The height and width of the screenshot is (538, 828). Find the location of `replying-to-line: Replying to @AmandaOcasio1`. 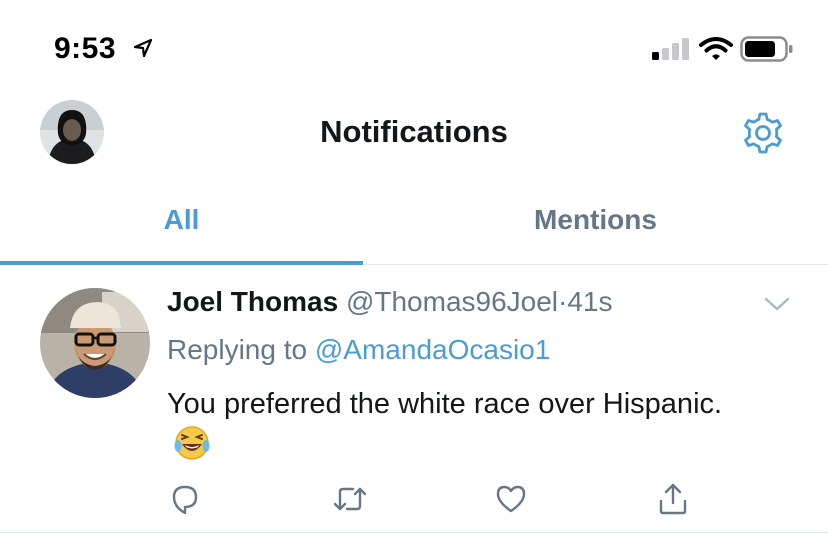

replying-to-line: Replying to @AmandaOcasio1 is located at coordinates (358, 350).